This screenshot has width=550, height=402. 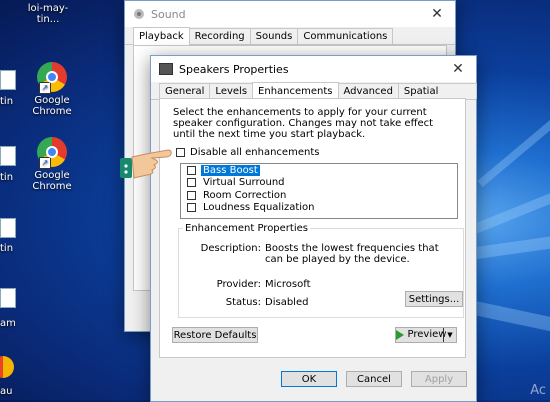 I want to click on restore-defaults-button: Restore Defaults, so click(x=215, y=335).